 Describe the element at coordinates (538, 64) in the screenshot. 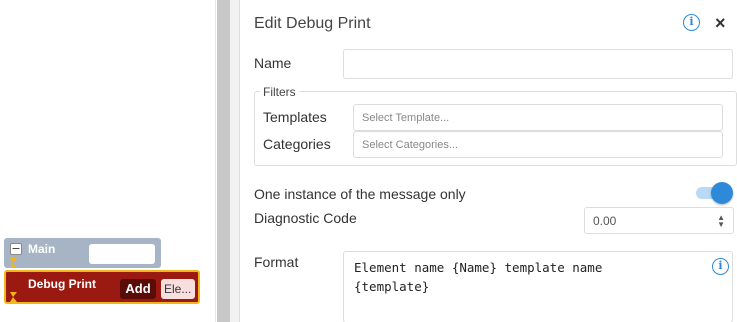

I see `name-input` at that location.